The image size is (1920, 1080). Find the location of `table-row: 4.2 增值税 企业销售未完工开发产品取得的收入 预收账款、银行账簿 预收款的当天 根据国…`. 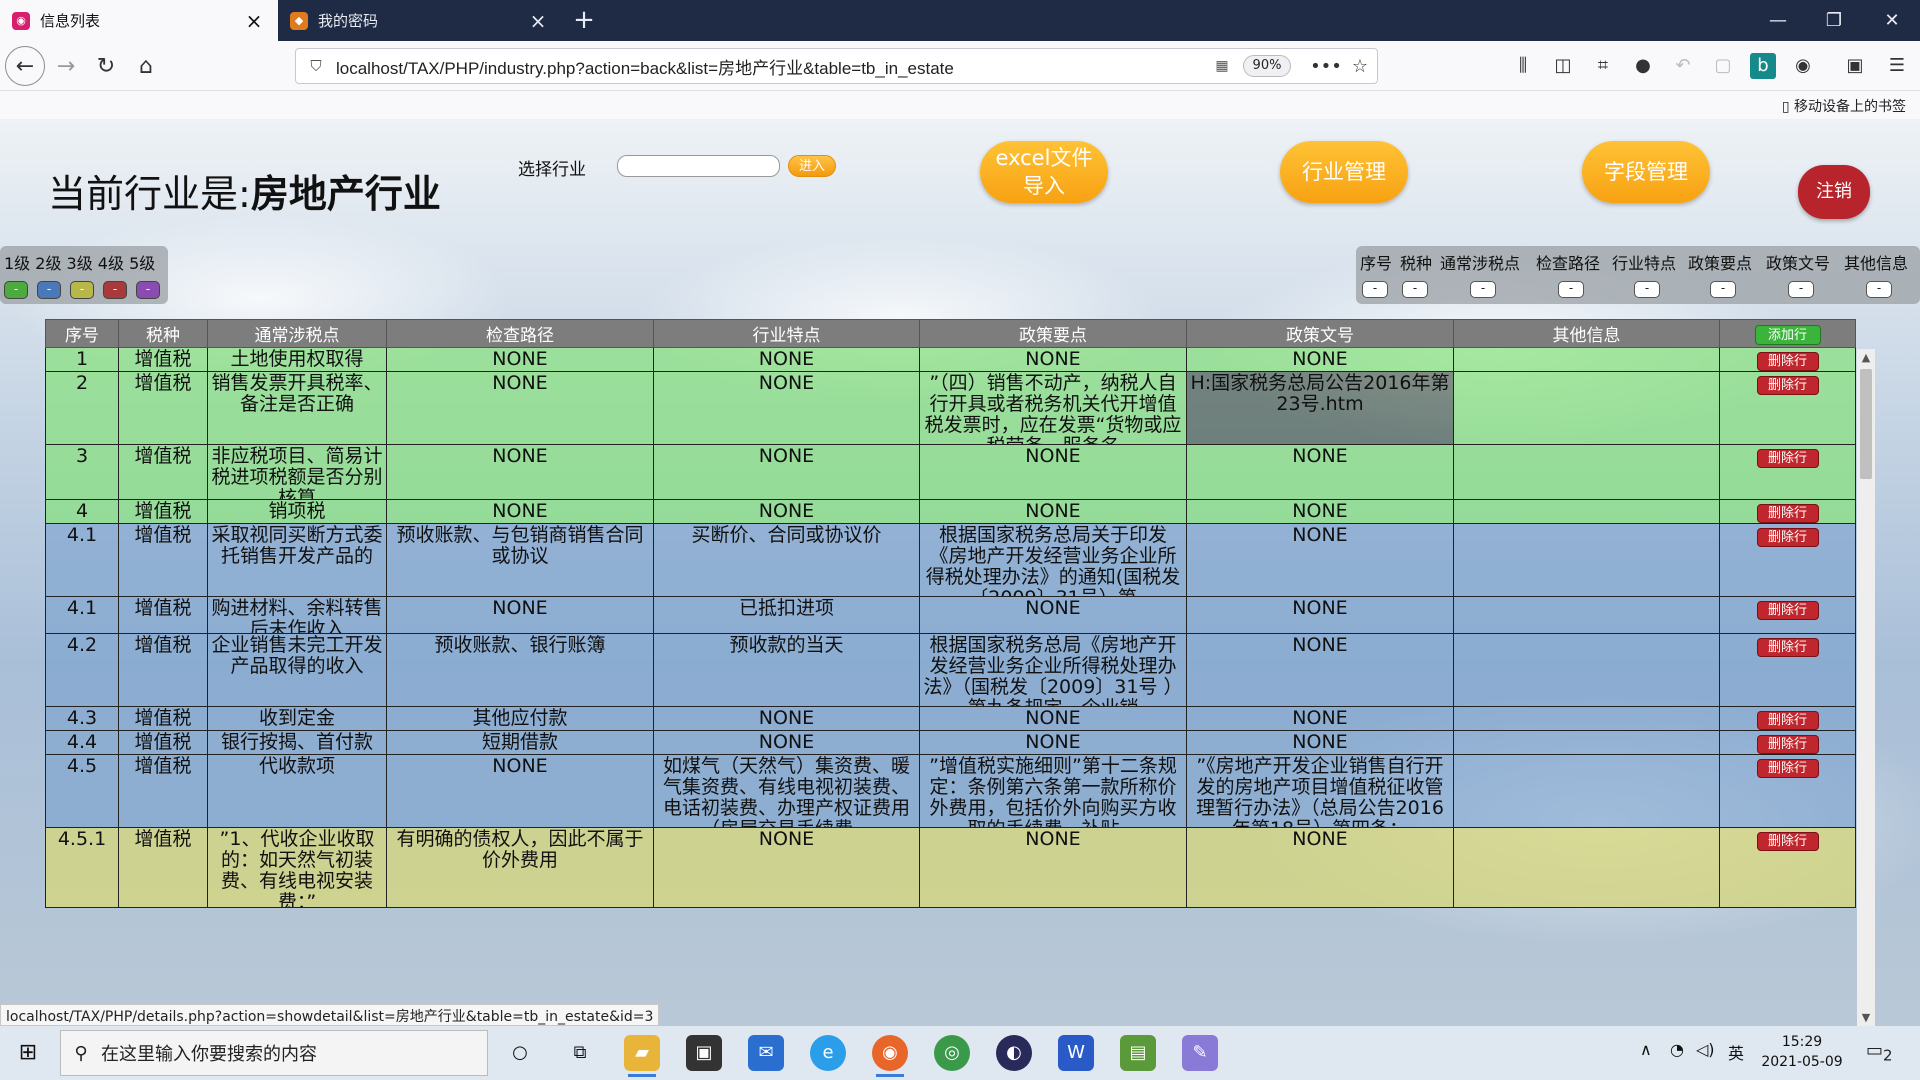

table-row: 4.2 增值税 企业销售未完工开发产品取得的收入 预收账款、银行账簿 预收款的当天 根据国… is located at coordinates (950, 670).